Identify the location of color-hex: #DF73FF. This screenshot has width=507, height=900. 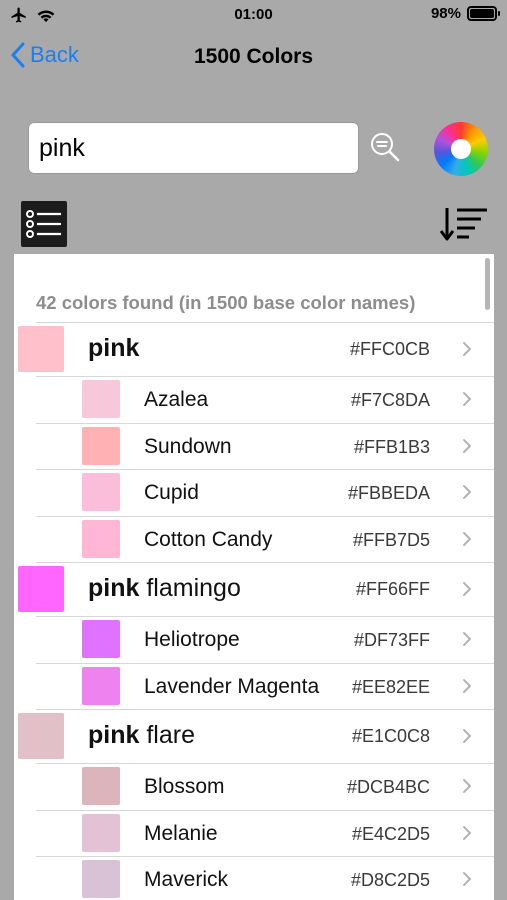
(391, 640).